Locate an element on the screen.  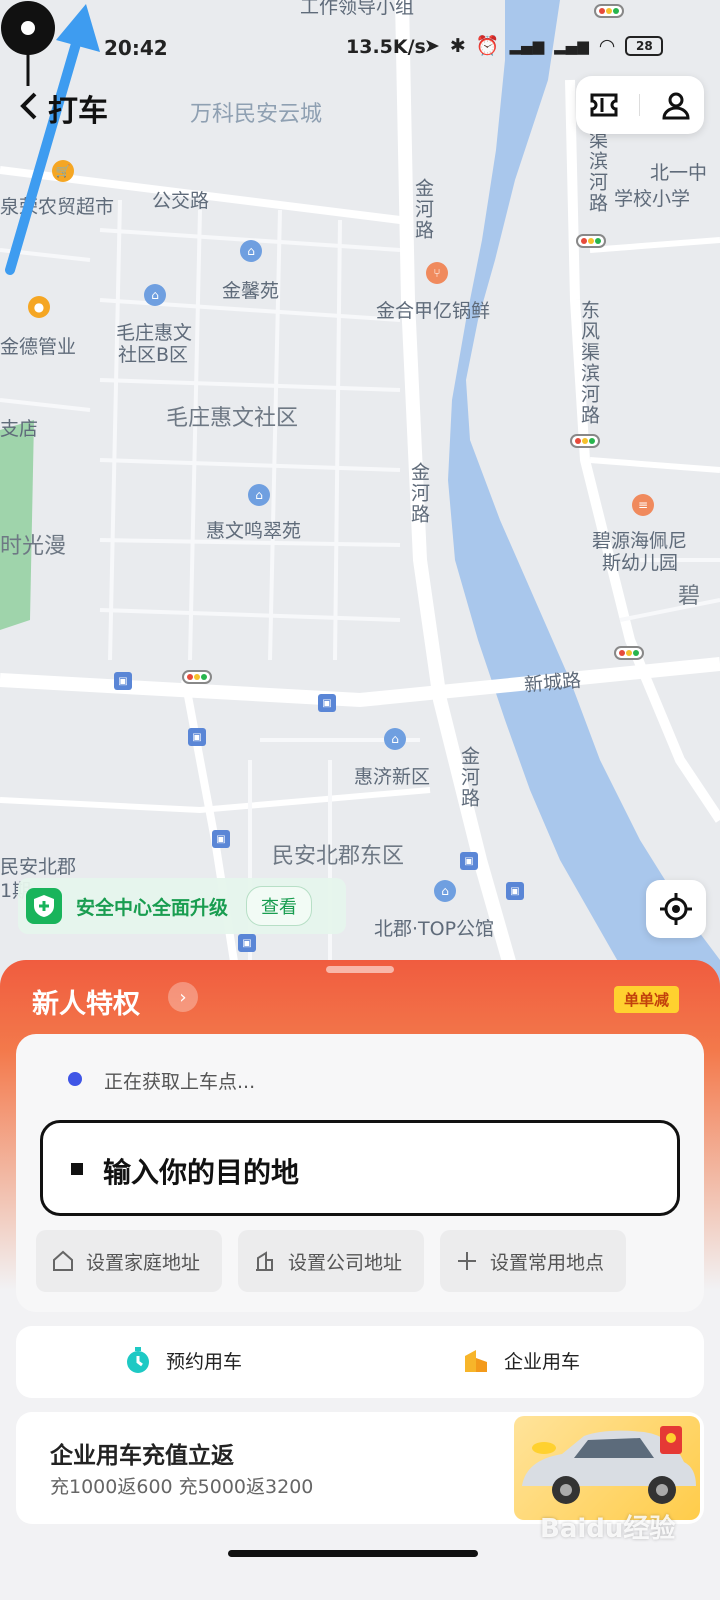
map-label: 万科民安云城 is located at coordinates (256, 114).